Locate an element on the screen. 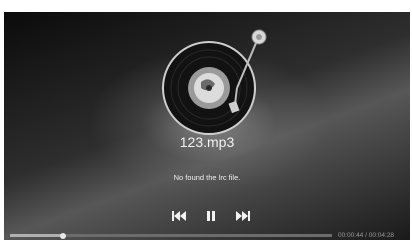  lyrics-status: No found the lrc file. is located at coordinates (207, 177).